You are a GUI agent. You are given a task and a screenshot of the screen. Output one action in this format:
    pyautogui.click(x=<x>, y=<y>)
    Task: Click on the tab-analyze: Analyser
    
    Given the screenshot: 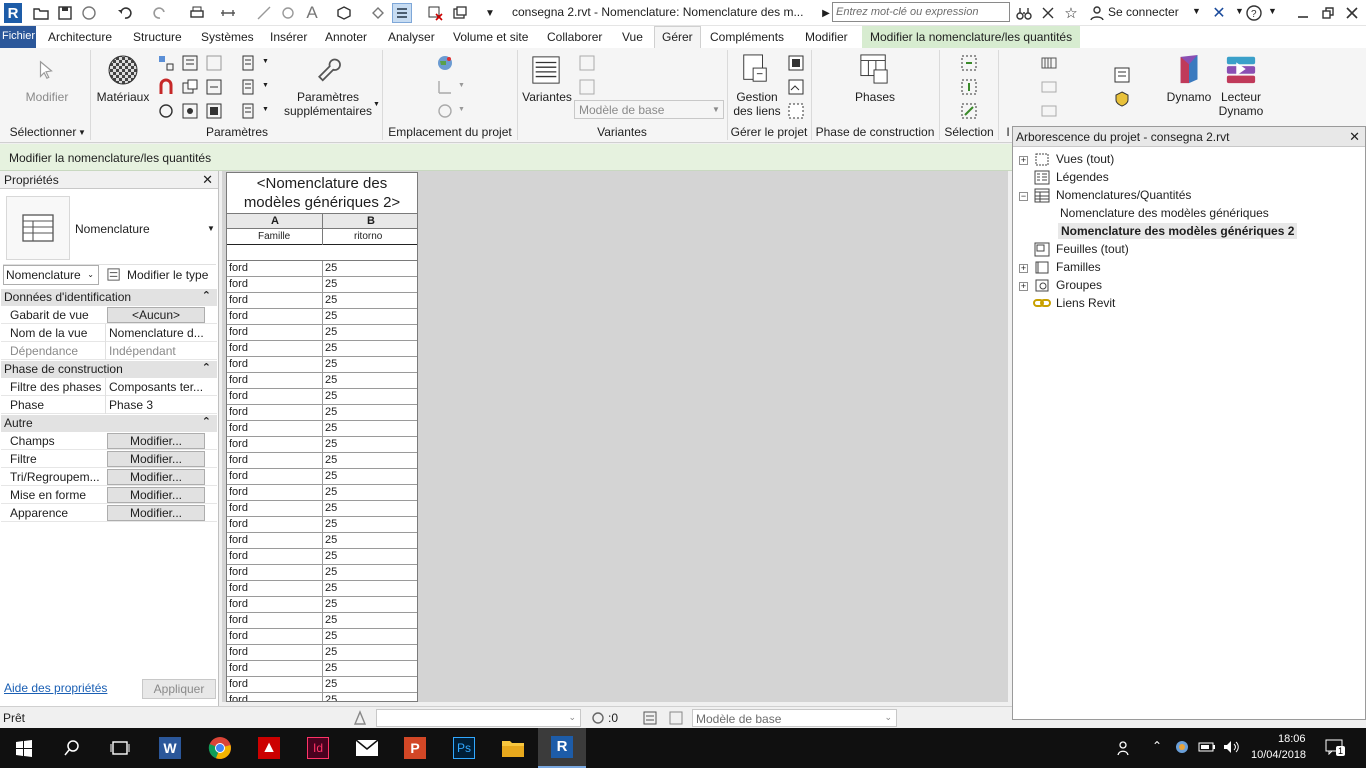 What is the action you would take?
    pyautogui.click(x=411, y=37)
    